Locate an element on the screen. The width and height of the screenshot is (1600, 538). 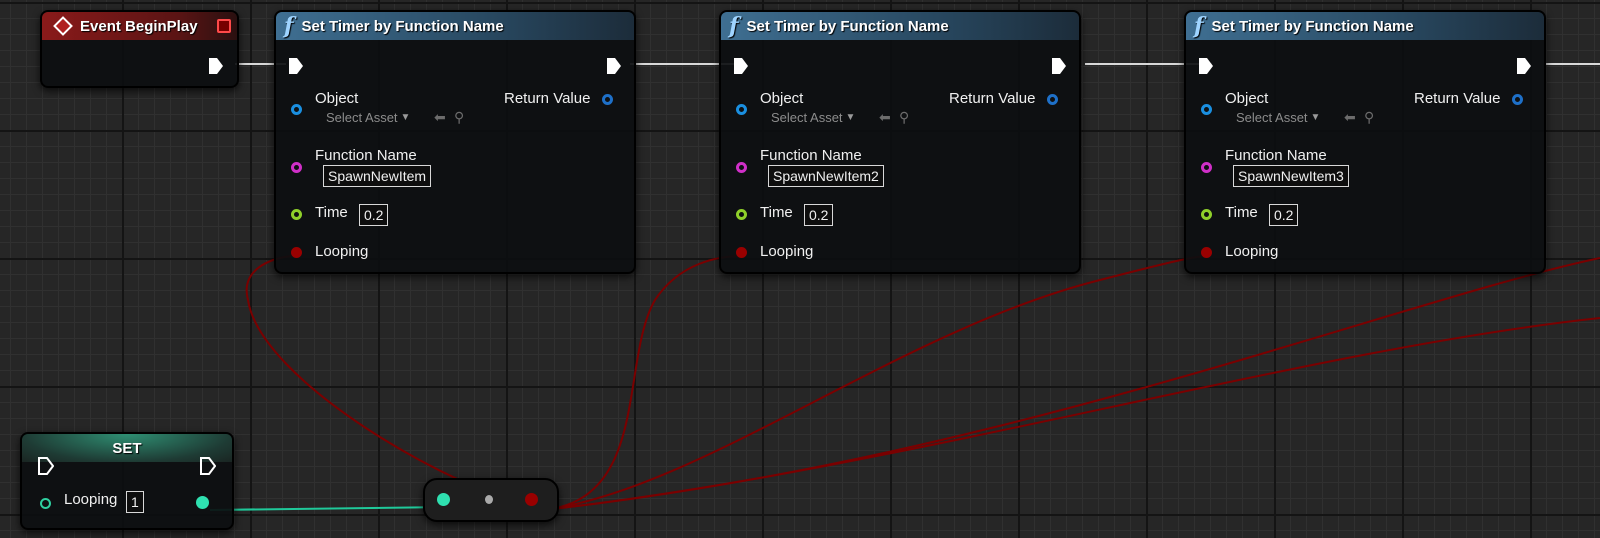
node-title: Event BeginPlay is located at coordinates (139, 26).